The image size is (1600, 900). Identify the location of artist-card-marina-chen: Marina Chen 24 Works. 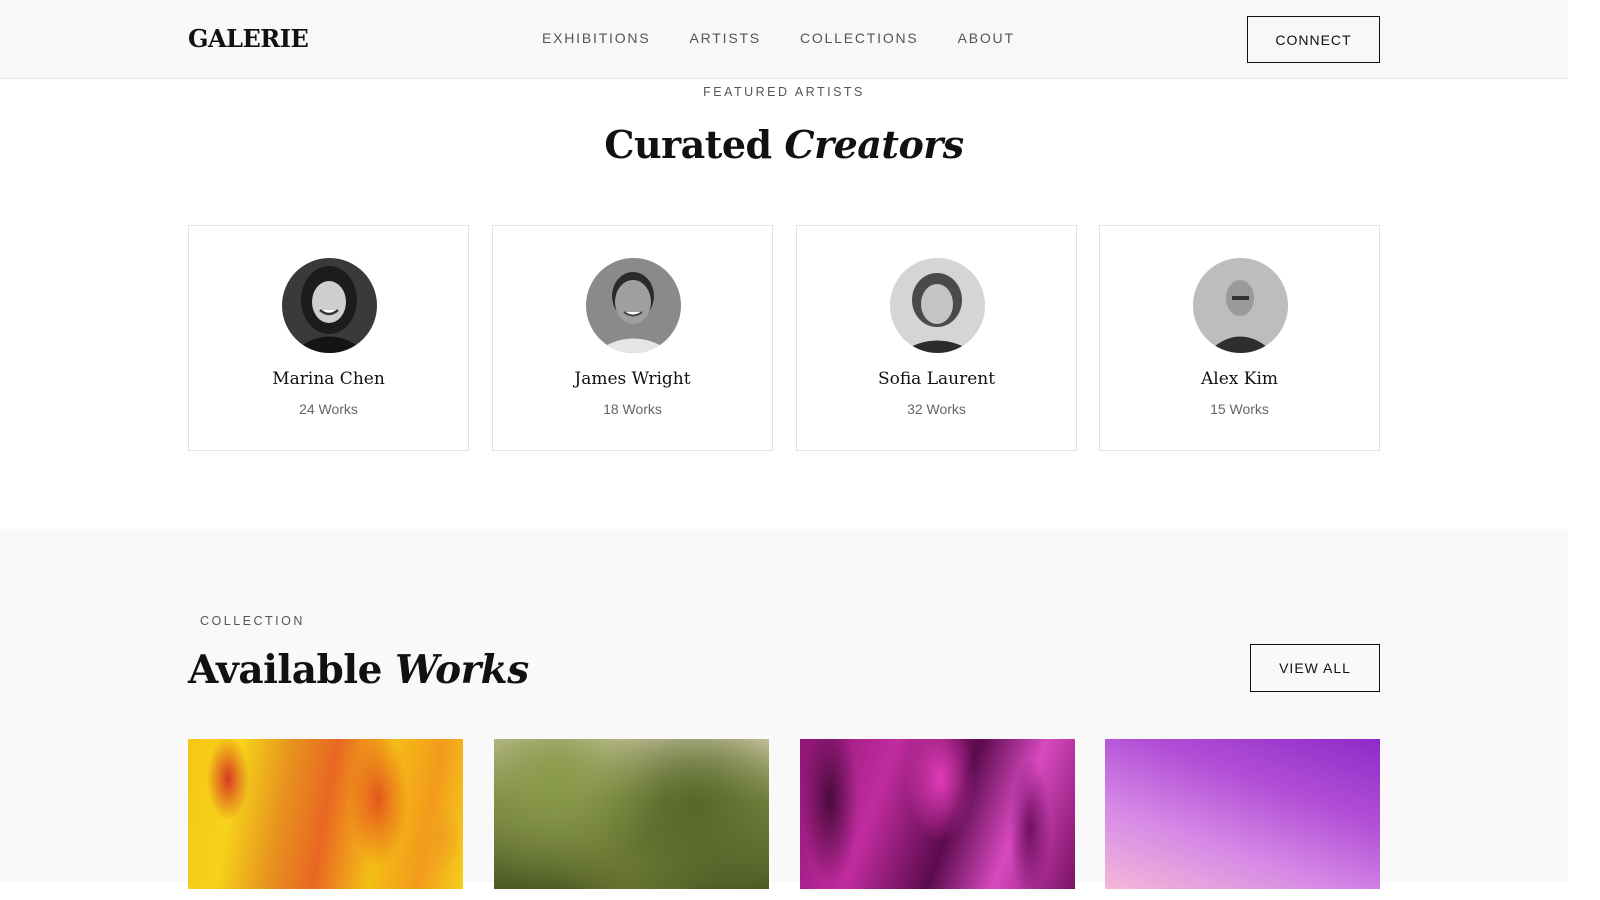
(328, 338).